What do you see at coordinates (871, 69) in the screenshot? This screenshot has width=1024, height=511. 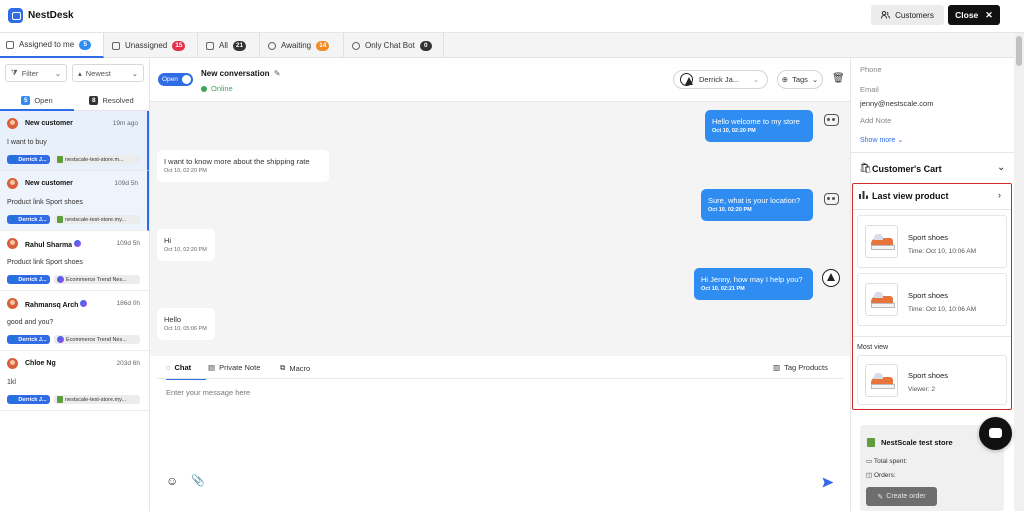 I see `phone-label: Phone` at bounding box center [871, 69].